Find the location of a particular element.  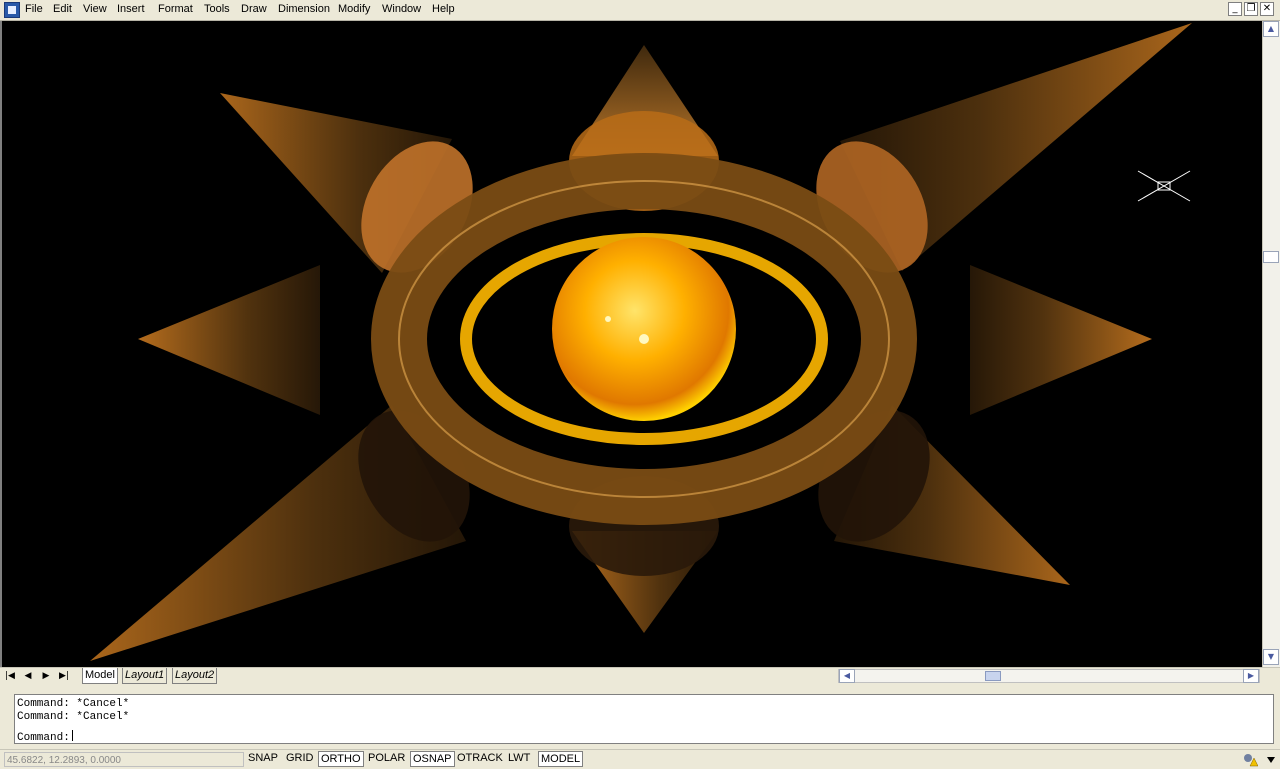

first-tab-button: |◀ is located at coordinates (10, 676).